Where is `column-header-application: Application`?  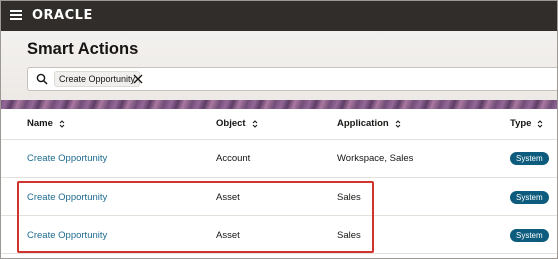 column-header-application: Application is located at coordinates (369, 123).